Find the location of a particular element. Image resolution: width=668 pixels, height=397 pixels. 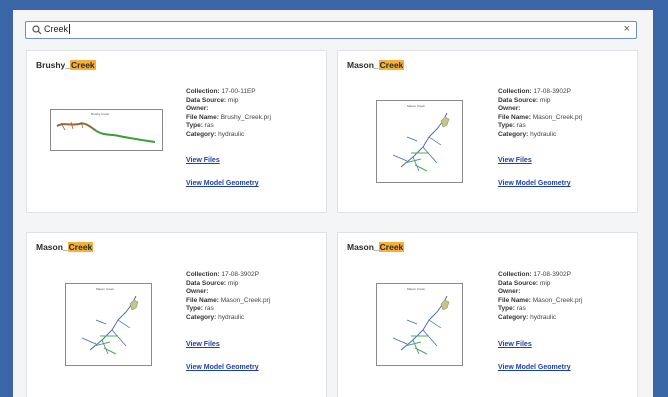

search-value: Creek is located at coordinates (56, 29).